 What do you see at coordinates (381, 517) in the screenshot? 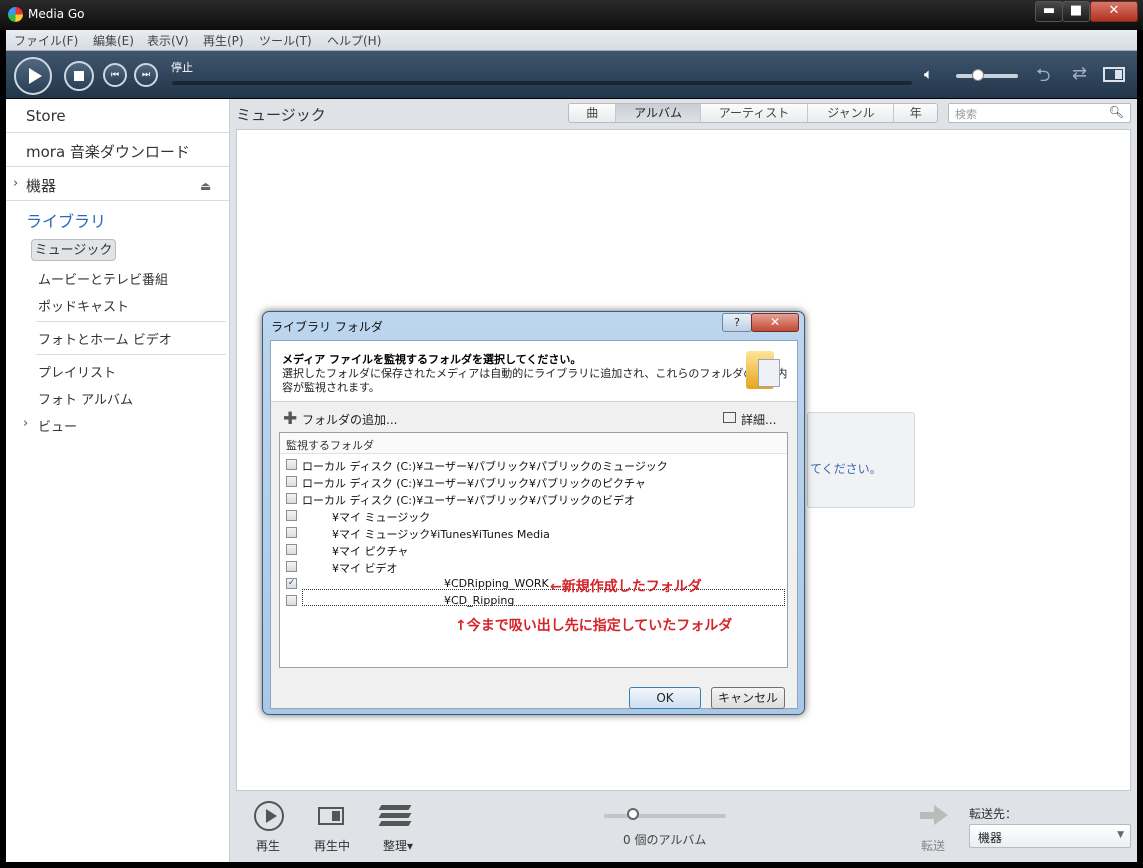
I see `folder-path: ¥マイ ミュージック` at bounding box center [381, 517].